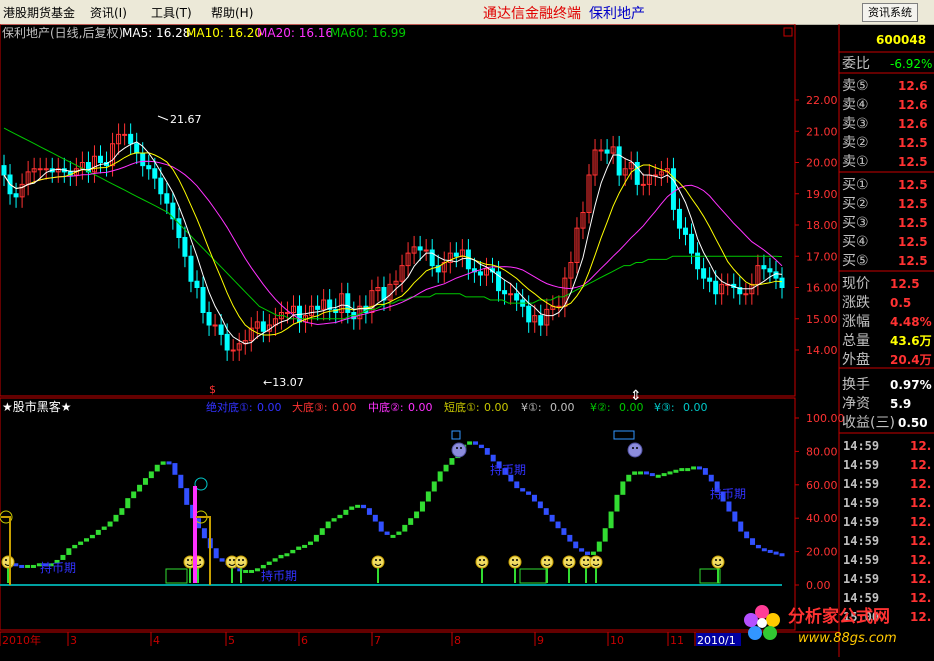 The image size is (934, 661). I want to click on price-tick-label: 22.00, so click(822, 100).